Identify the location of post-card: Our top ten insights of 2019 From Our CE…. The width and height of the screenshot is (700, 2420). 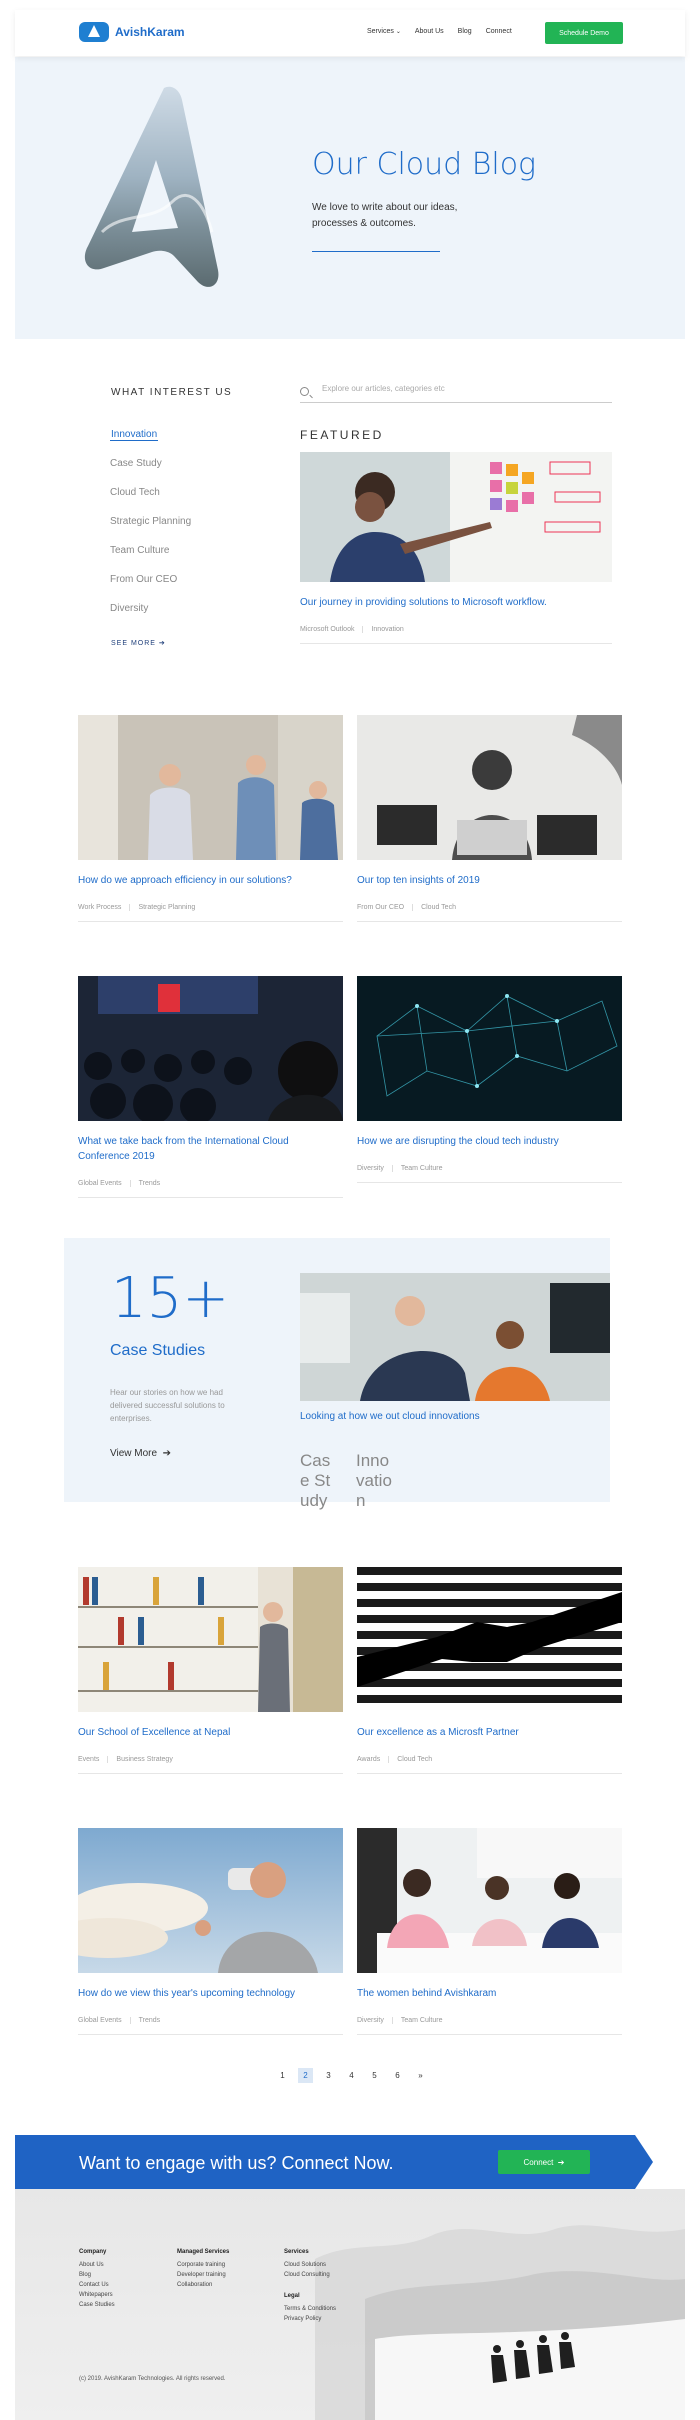
(489, 818).